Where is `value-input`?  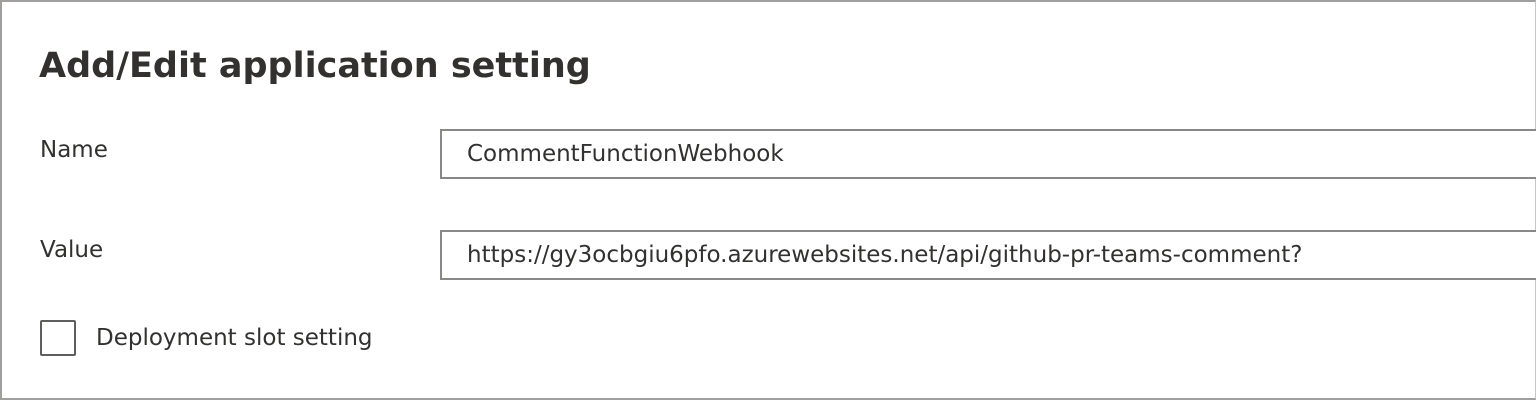 value-input is located at coordinates (988, 255).